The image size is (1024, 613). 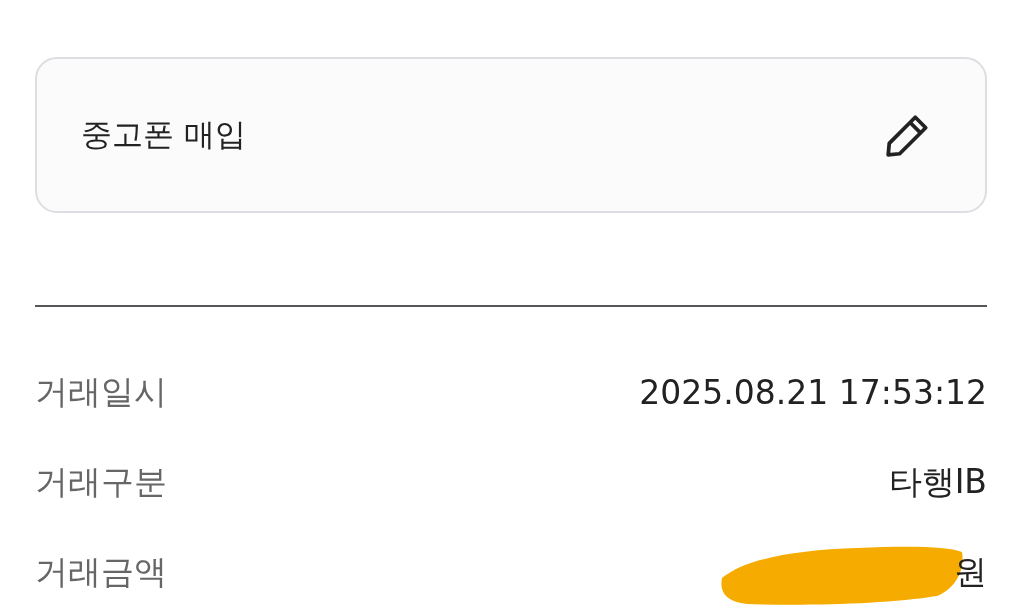 I want to click on detail-value: 원, so click(x=970, y=571).